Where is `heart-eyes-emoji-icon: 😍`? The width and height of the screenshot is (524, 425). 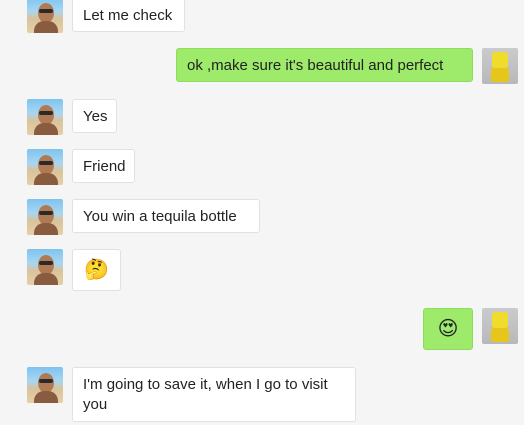
heart-eyes-emoji-icon: 😍 is located at coordinates (448, 329).